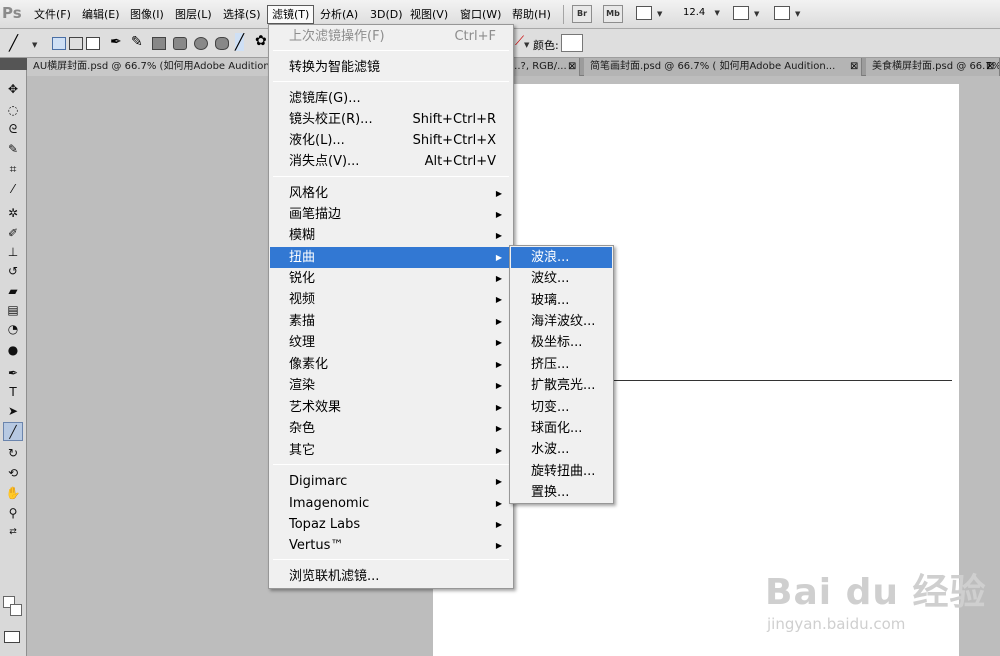 Image resolution: width=1000 pixels, height=656 pixels. What do you see at coordinates (222, 43) in the screenshot?
I see `polygon-shape-icon` at bounding box center [222, 43].